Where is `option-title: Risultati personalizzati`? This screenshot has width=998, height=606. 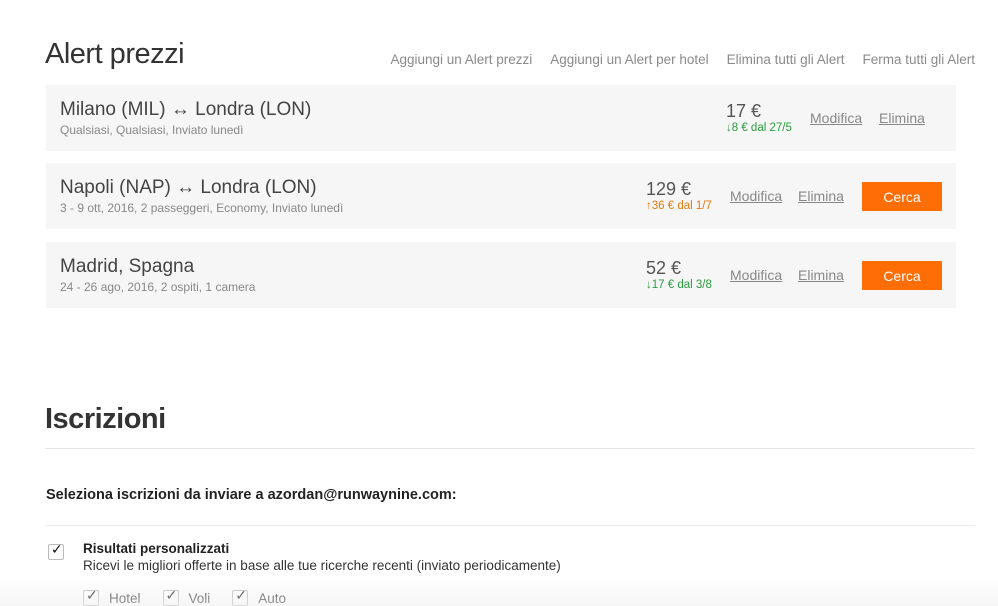 option-title: Risultati personalizzati is located at coordinates (156, 548).